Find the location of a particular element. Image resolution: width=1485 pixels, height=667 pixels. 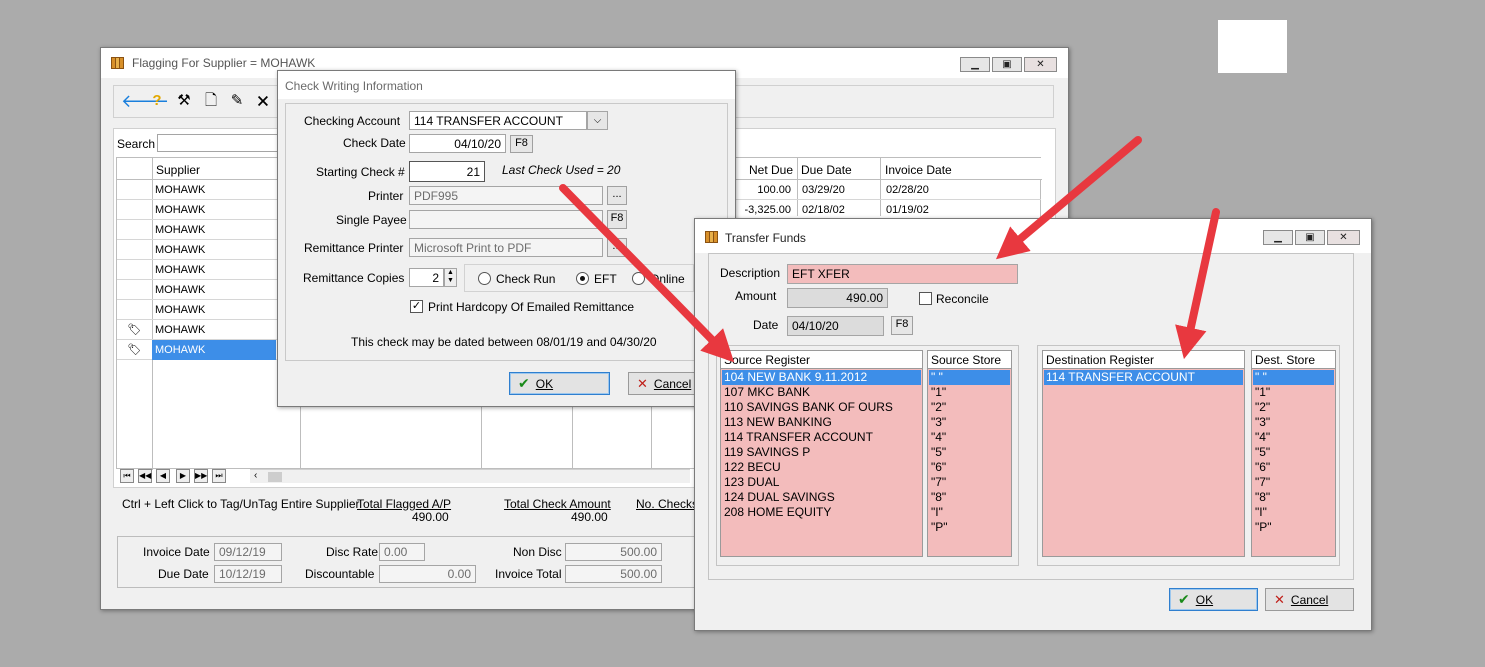

arrow-to-description is located at coordinates (1068, 198).